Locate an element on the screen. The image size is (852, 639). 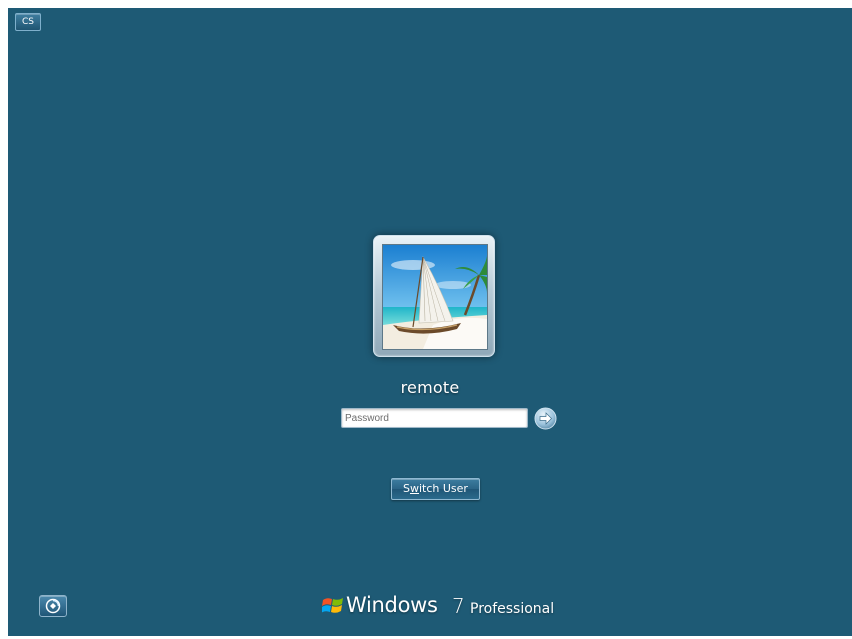
windows-version: 7 is located at coordinates (458, 606).